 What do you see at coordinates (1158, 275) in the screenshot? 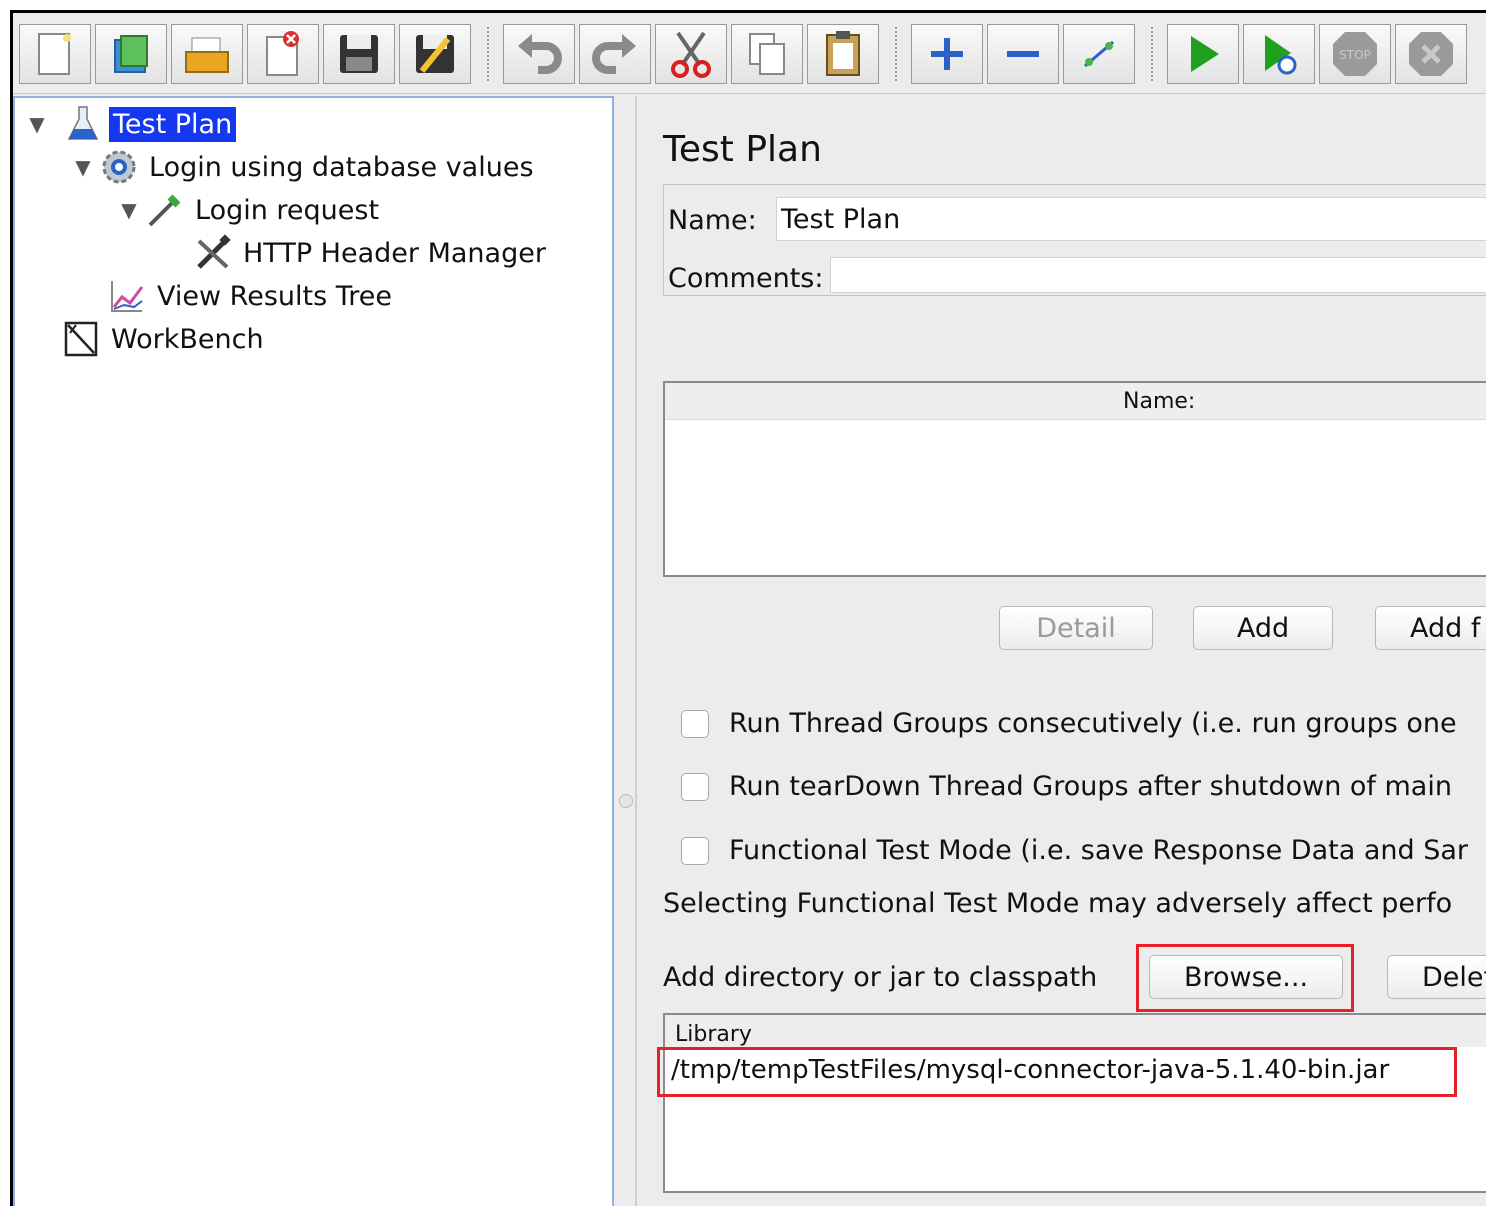
I see `comments-field` at bounding box center [1158, 275].